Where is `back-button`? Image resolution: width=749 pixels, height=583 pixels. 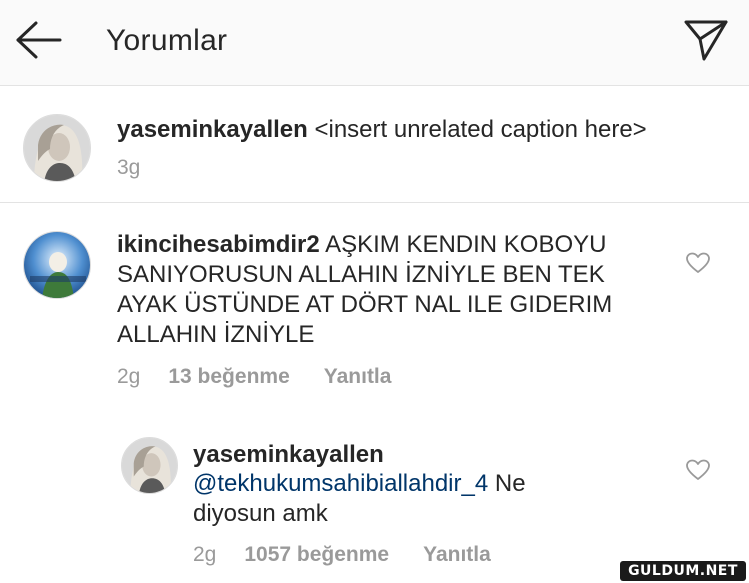 back-button is located at coordinates (39, 40).